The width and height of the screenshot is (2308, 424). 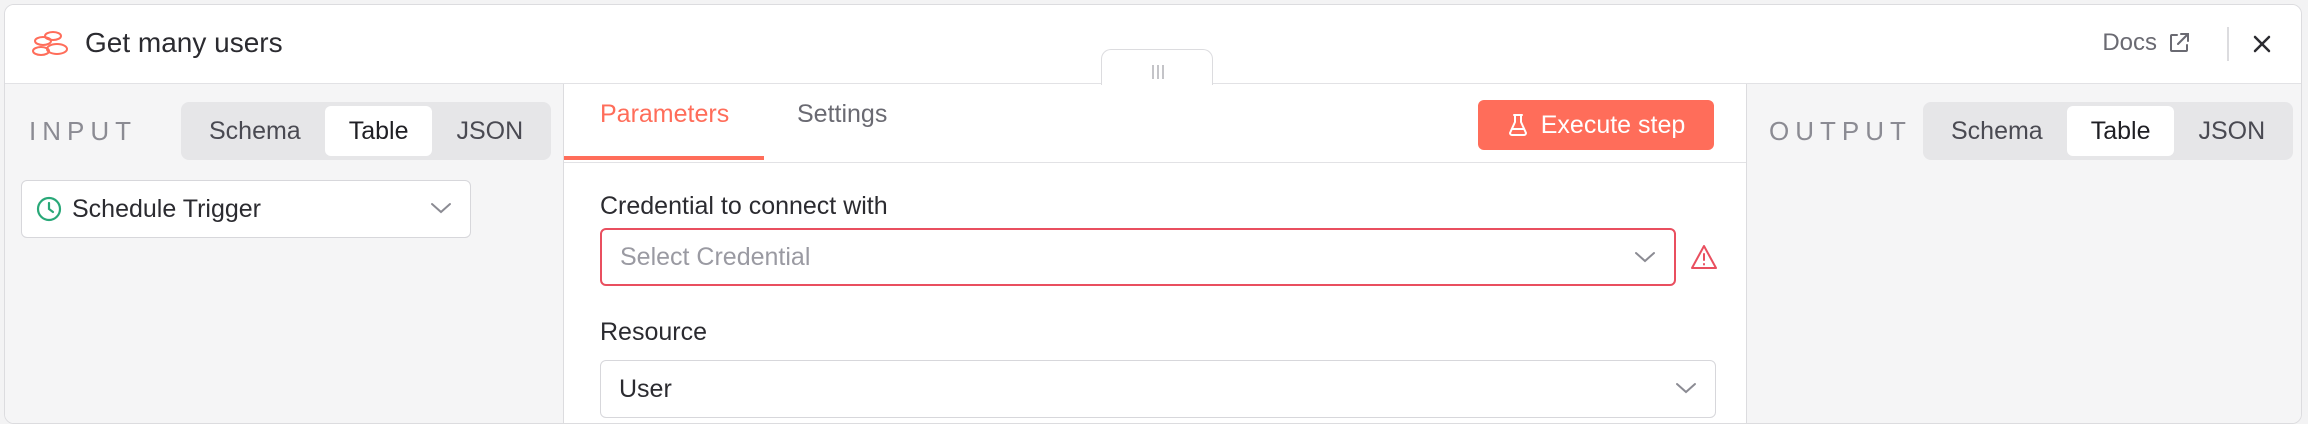 What do you see at coordinates (167, 208) in the screenshot?
I see `input-node-label: Schedule Trigger` at bounding box center [167, 208].